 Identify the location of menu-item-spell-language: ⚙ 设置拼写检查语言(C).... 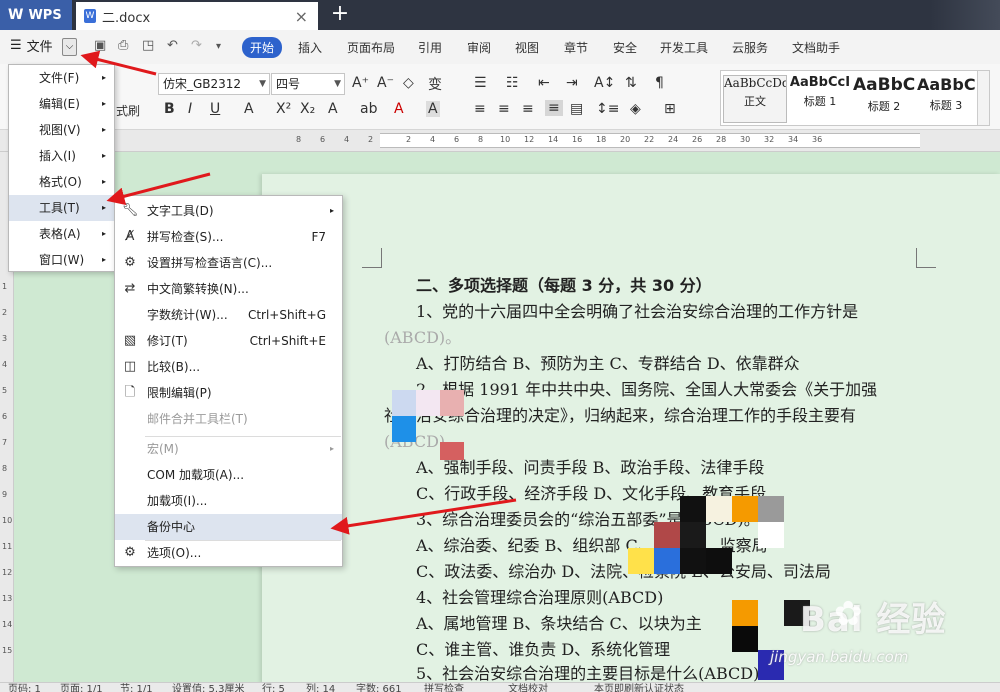
(228, 263).